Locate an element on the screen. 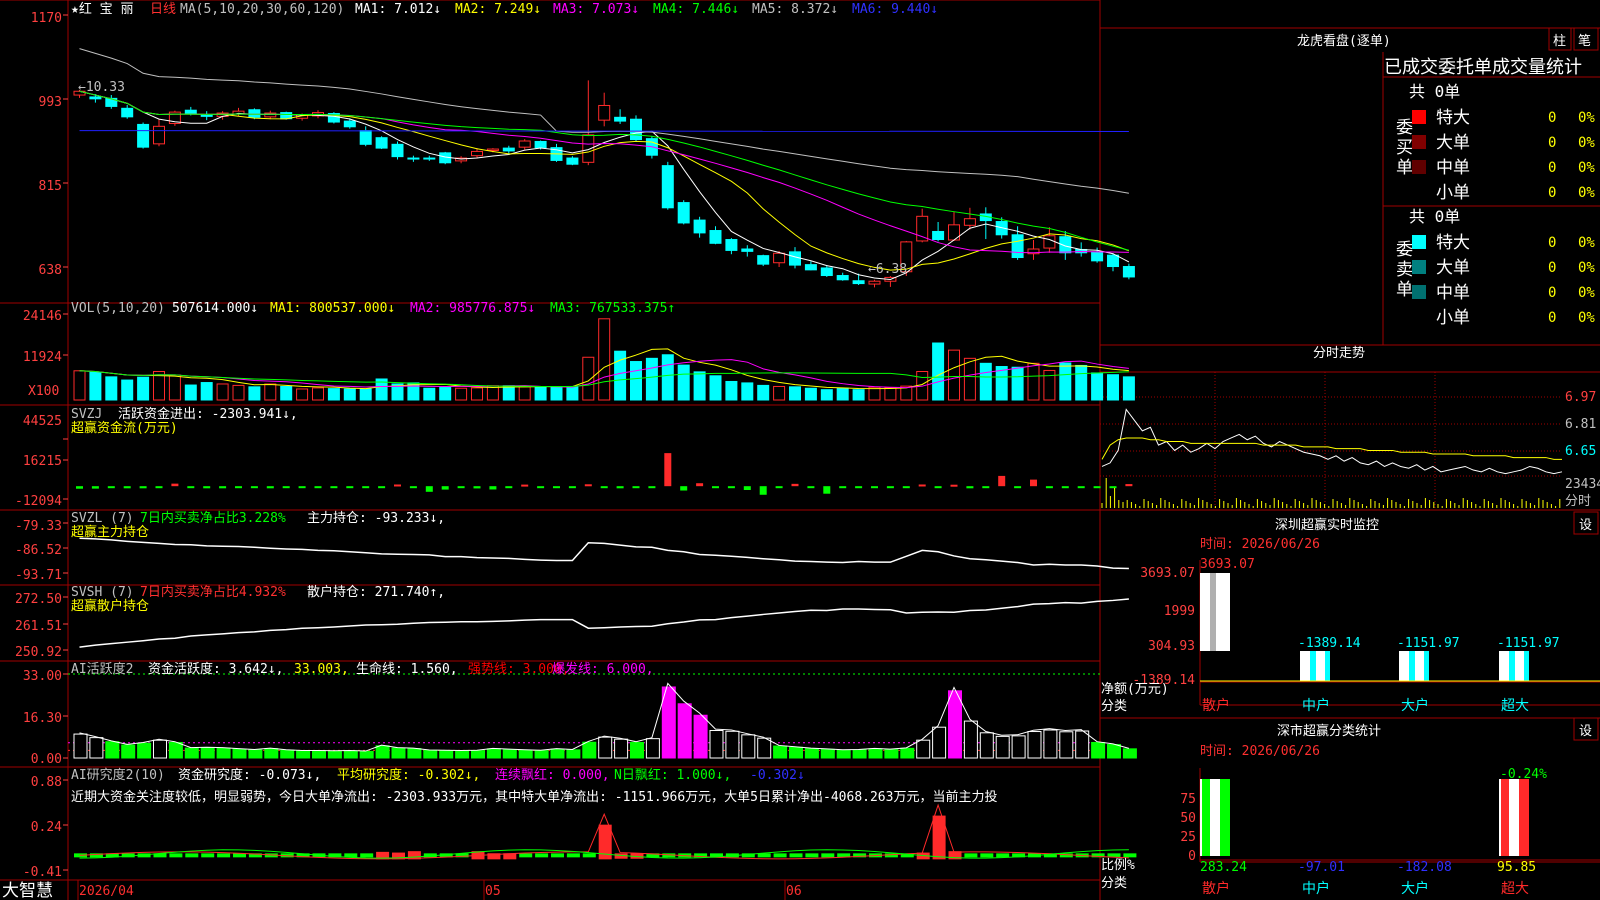  sz-class-bar-color is located at coordinates (1225, 817).